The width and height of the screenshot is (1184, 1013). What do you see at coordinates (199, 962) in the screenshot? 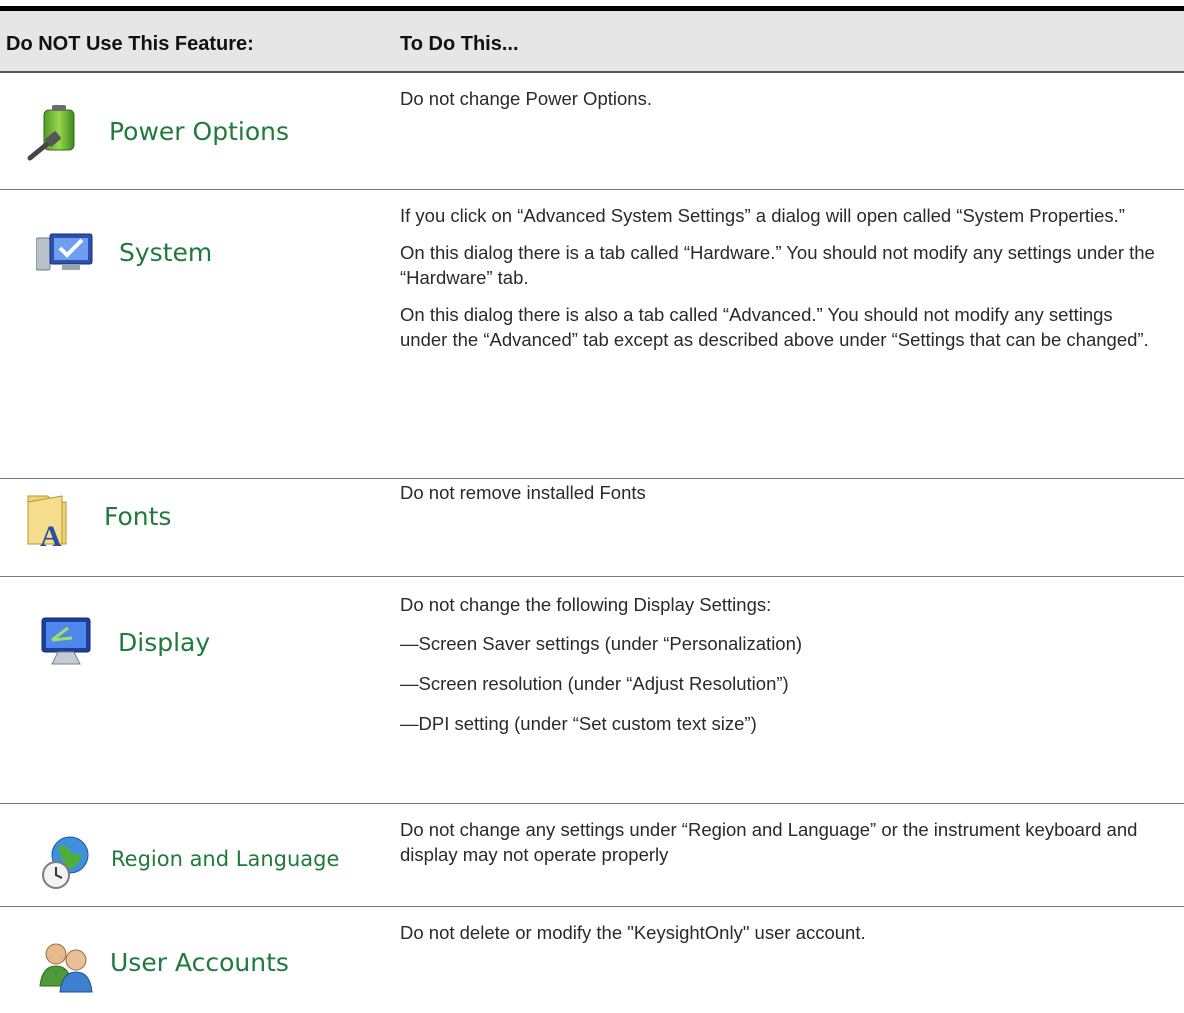
I see `feature-label: User Accounts` at bounding box center [199, 962].